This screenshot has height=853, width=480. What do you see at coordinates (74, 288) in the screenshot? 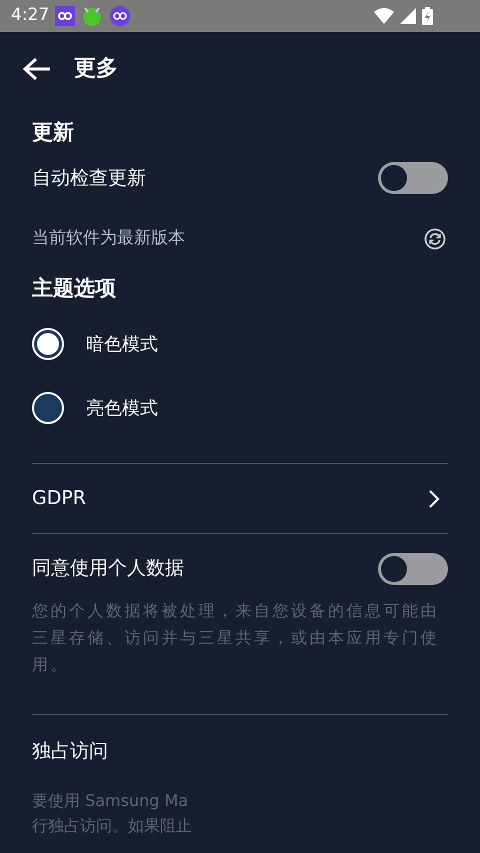
I see `section-heading: 主题选项` at bounding box center [74, 288].